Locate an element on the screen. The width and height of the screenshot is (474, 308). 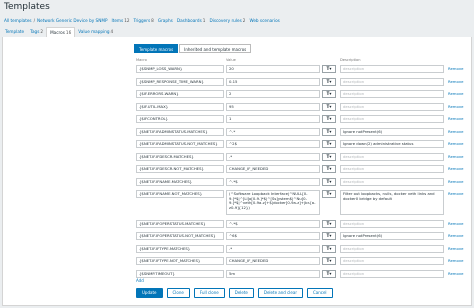
dashboards-link: Dashboards is located at coordinates (189, 20).